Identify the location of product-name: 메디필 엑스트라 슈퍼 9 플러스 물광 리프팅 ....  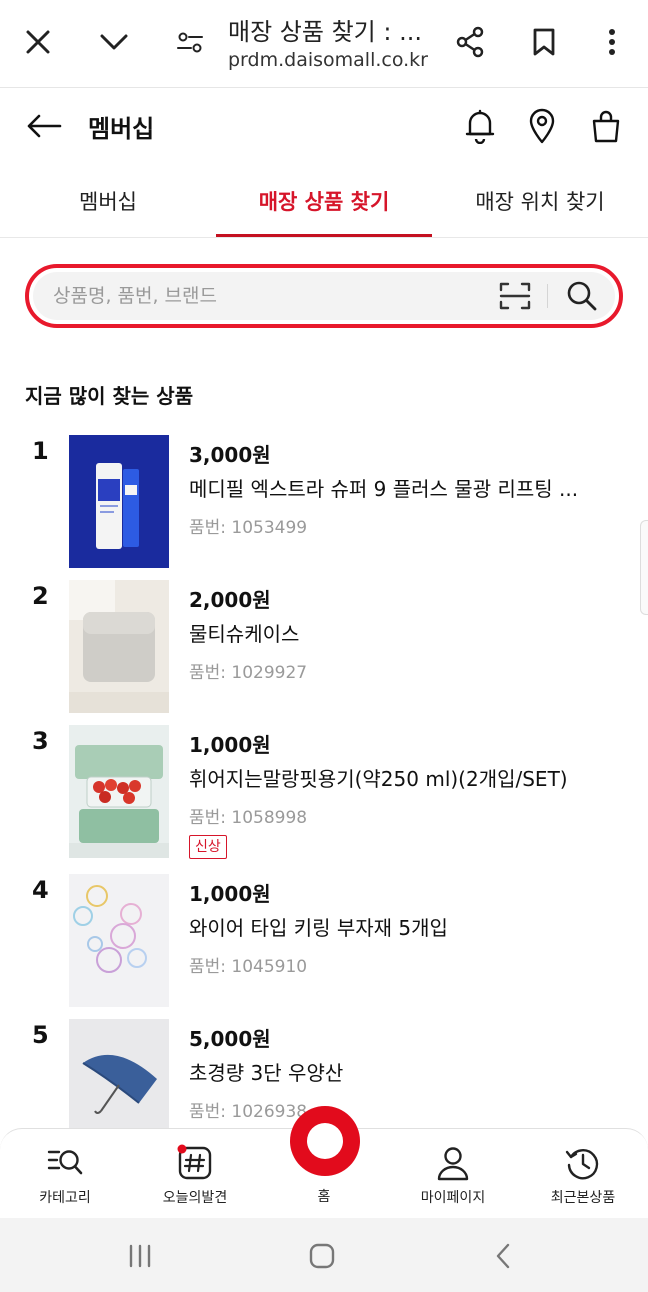
(389, 487).